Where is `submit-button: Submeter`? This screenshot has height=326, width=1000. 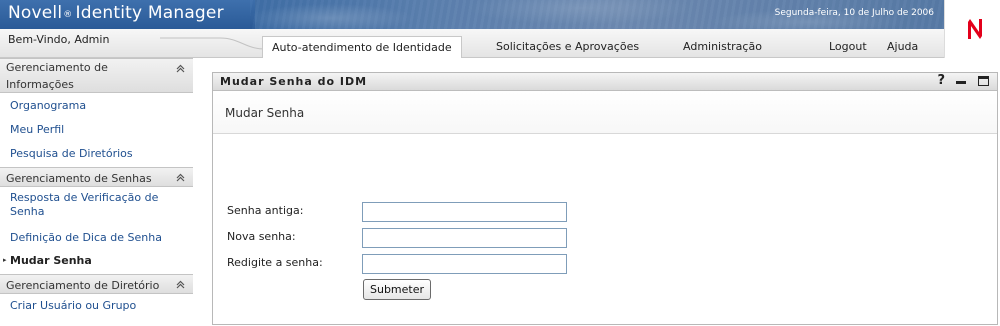 submit-button: Submeter is located at coordinates (397, 289).